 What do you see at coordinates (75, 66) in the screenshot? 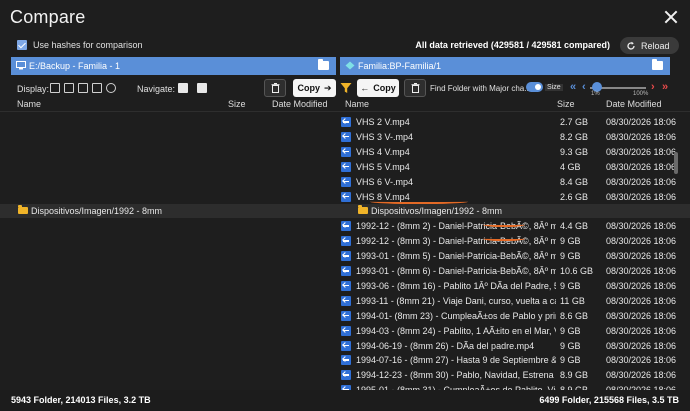
I see `left-path: E:/Backup - Familia - 1` at bounding box center [75, 66].